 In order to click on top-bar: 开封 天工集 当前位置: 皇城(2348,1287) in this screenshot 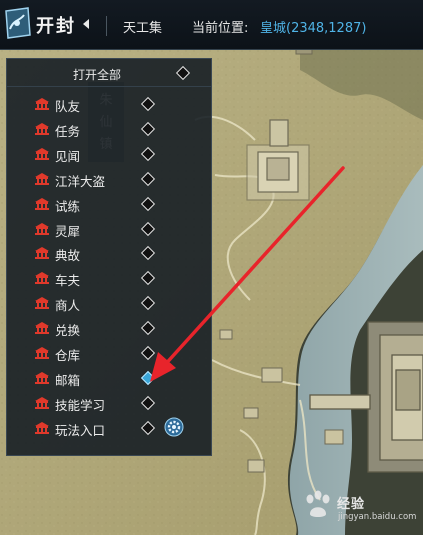, I will do `click(211, 25)`.